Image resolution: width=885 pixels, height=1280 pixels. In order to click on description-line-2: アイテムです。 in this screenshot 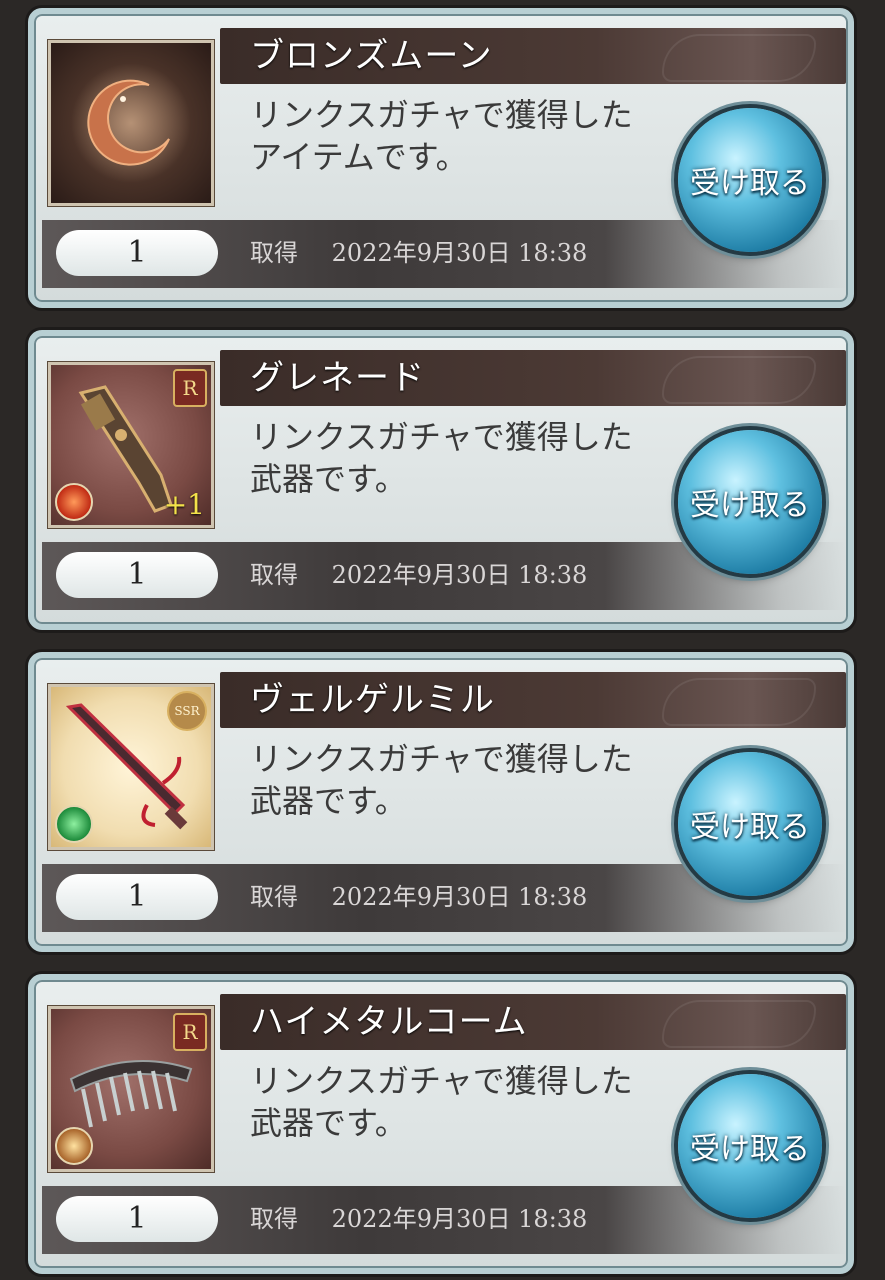, I will do `click(359, 157)`.